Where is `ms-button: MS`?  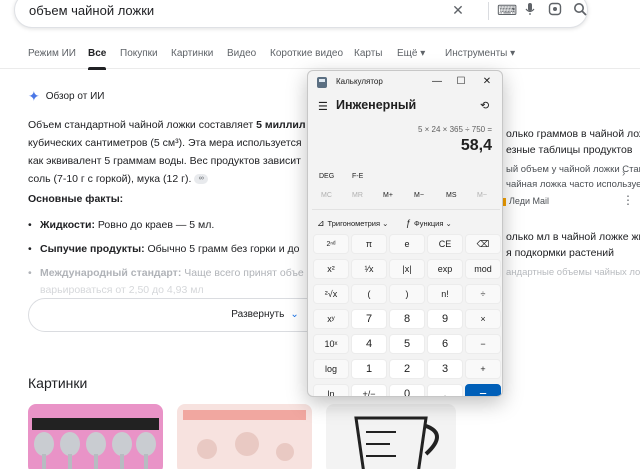
ms-button: MS is located at coordinates (451, 195).